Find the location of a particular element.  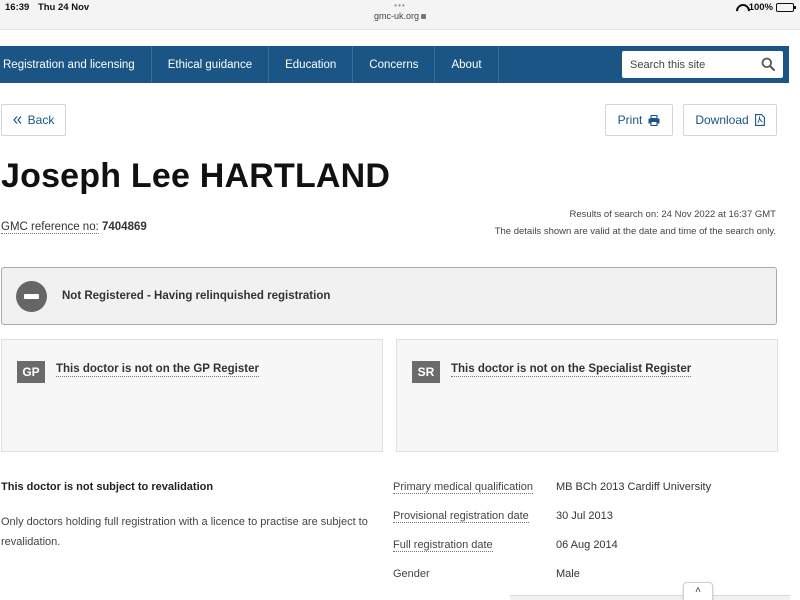

url-text: gmc-uk.org is located at coordinates (400, 16).